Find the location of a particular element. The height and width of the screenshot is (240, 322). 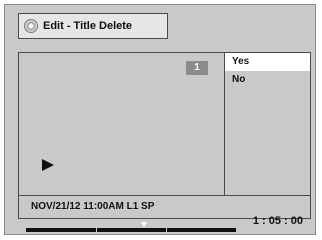

menu-item-yes: Yes is located at coordinates (267, 62).